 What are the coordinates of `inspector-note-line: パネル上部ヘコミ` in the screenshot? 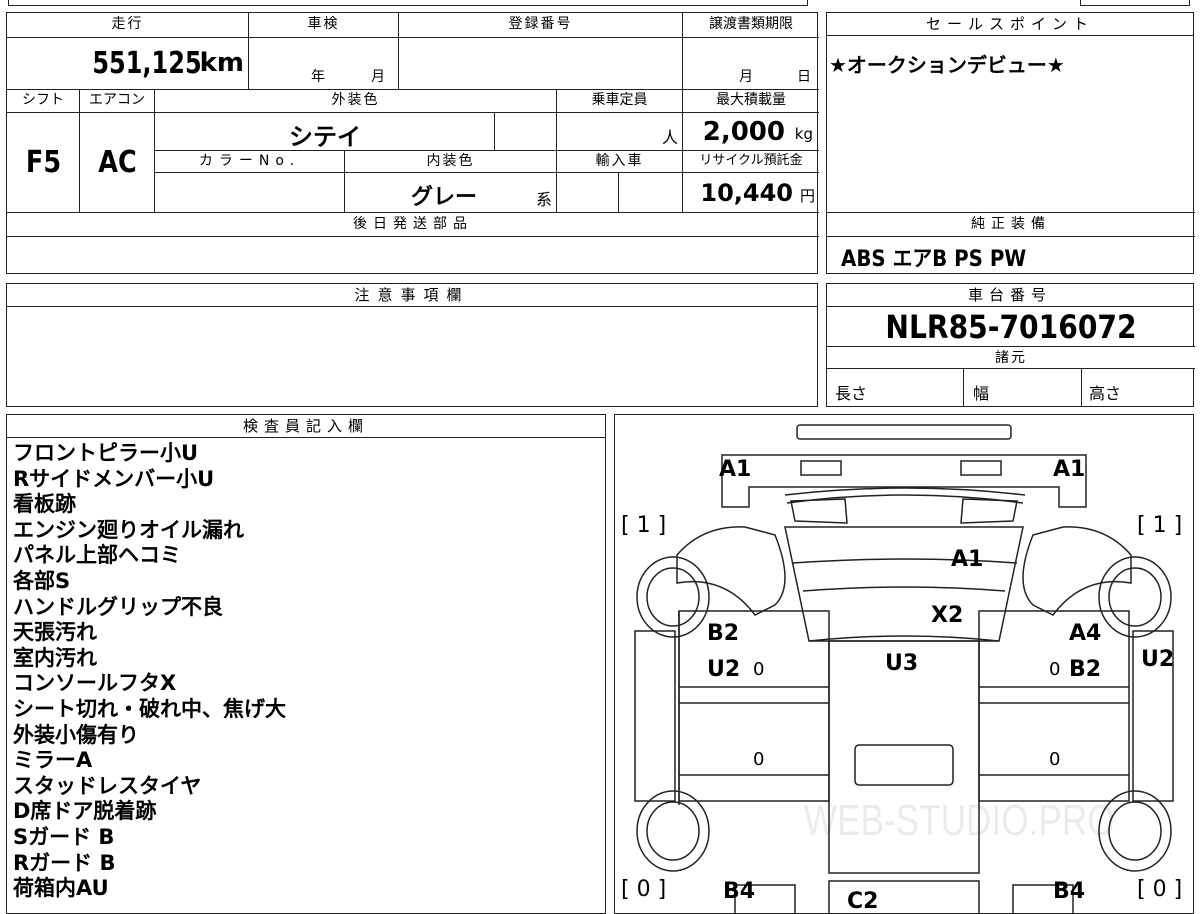 It's located at (97, 555).